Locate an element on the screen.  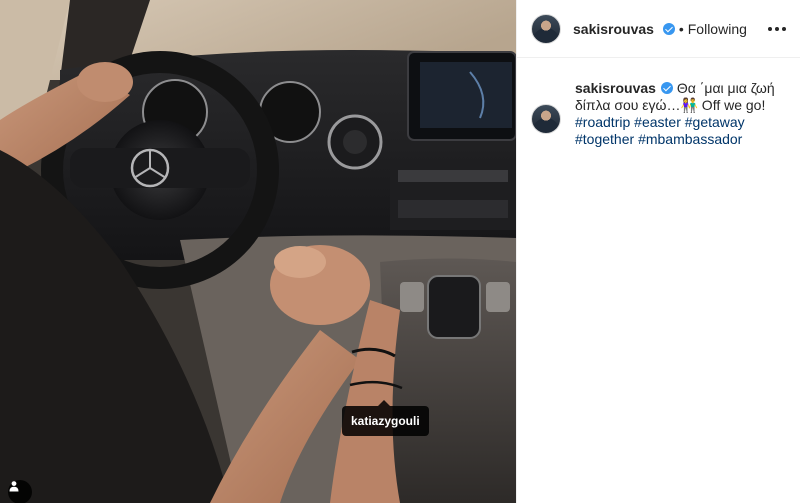
username-link: sakisrouvas is located at coordinates (624, 29).